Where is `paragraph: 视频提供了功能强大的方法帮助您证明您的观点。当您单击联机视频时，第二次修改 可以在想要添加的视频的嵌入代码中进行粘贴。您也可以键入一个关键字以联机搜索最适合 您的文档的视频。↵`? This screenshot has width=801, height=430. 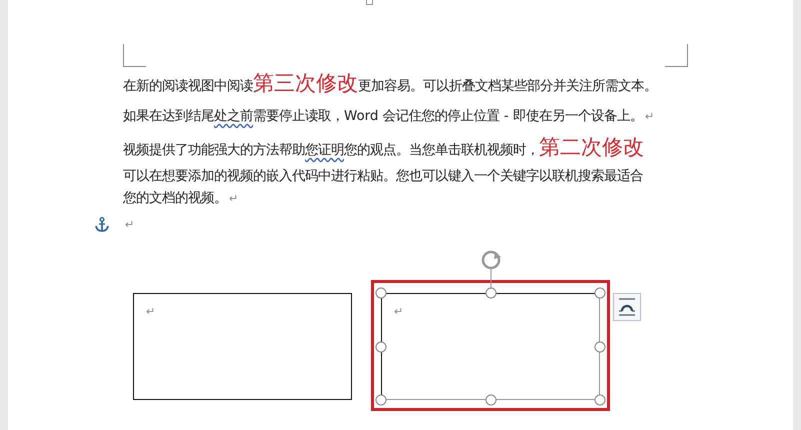
paragraph: 视频提供了功能强大的方法帮助您证明您的观点。当您单击联机视频时，第二次修改 可以在想要添加的视频的嵌入代码中进行粘贴。您也可以键入一个关键字以联机搜索最适合 您的文档的视频。↵ is located at coordinates (384, 171).